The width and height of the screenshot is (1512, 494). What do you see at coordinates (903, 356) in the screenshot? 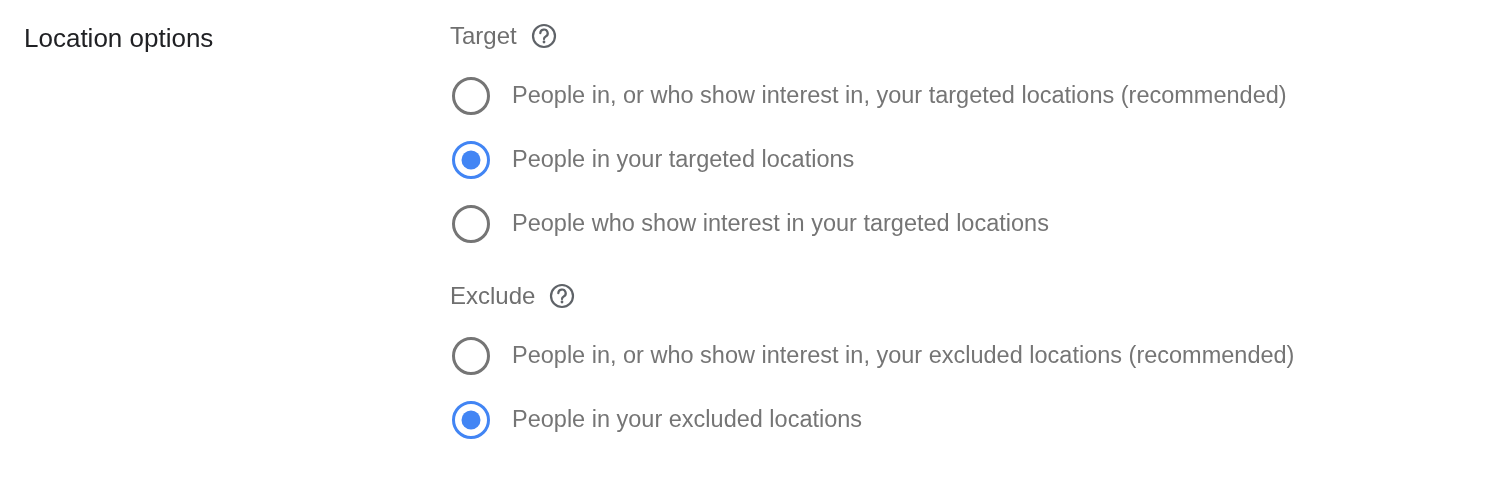
I see `option-label: People in, or who show interest in, your excluded locations (recommended)` at bounding box center [903, 356].